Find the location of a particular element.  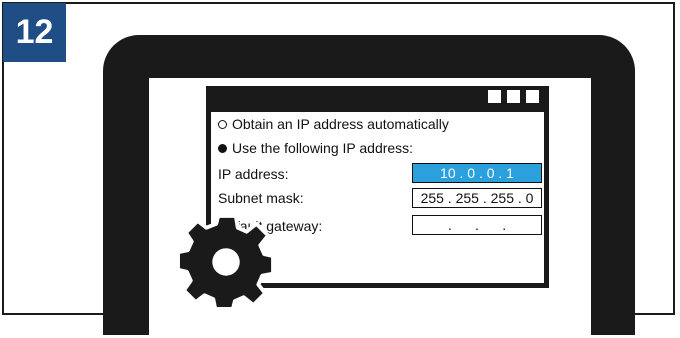

close-button is located at coordinates (532, 96).